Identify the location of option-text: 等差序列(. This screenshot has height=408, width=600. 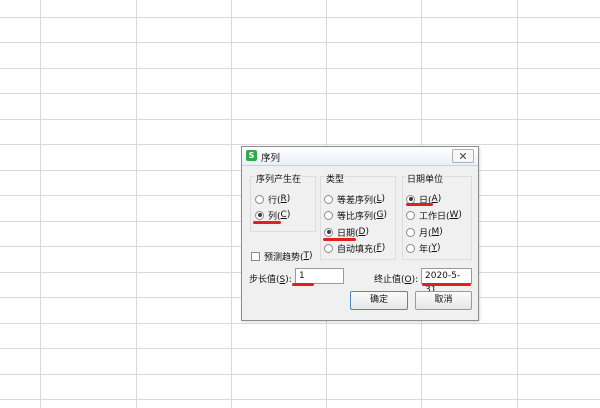
(357, 200).